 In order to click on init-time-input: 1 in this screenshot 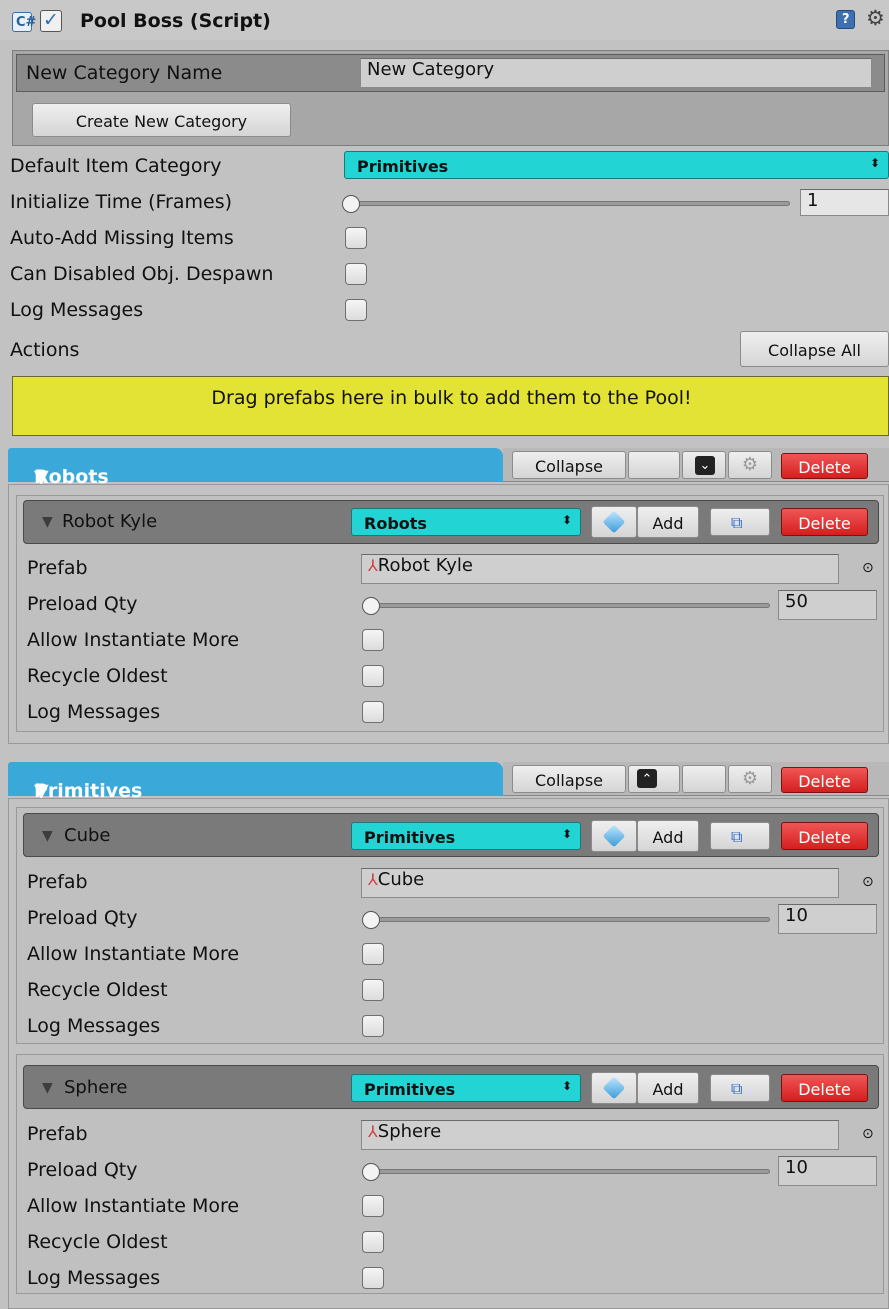, I will do `click(844, 202)`.